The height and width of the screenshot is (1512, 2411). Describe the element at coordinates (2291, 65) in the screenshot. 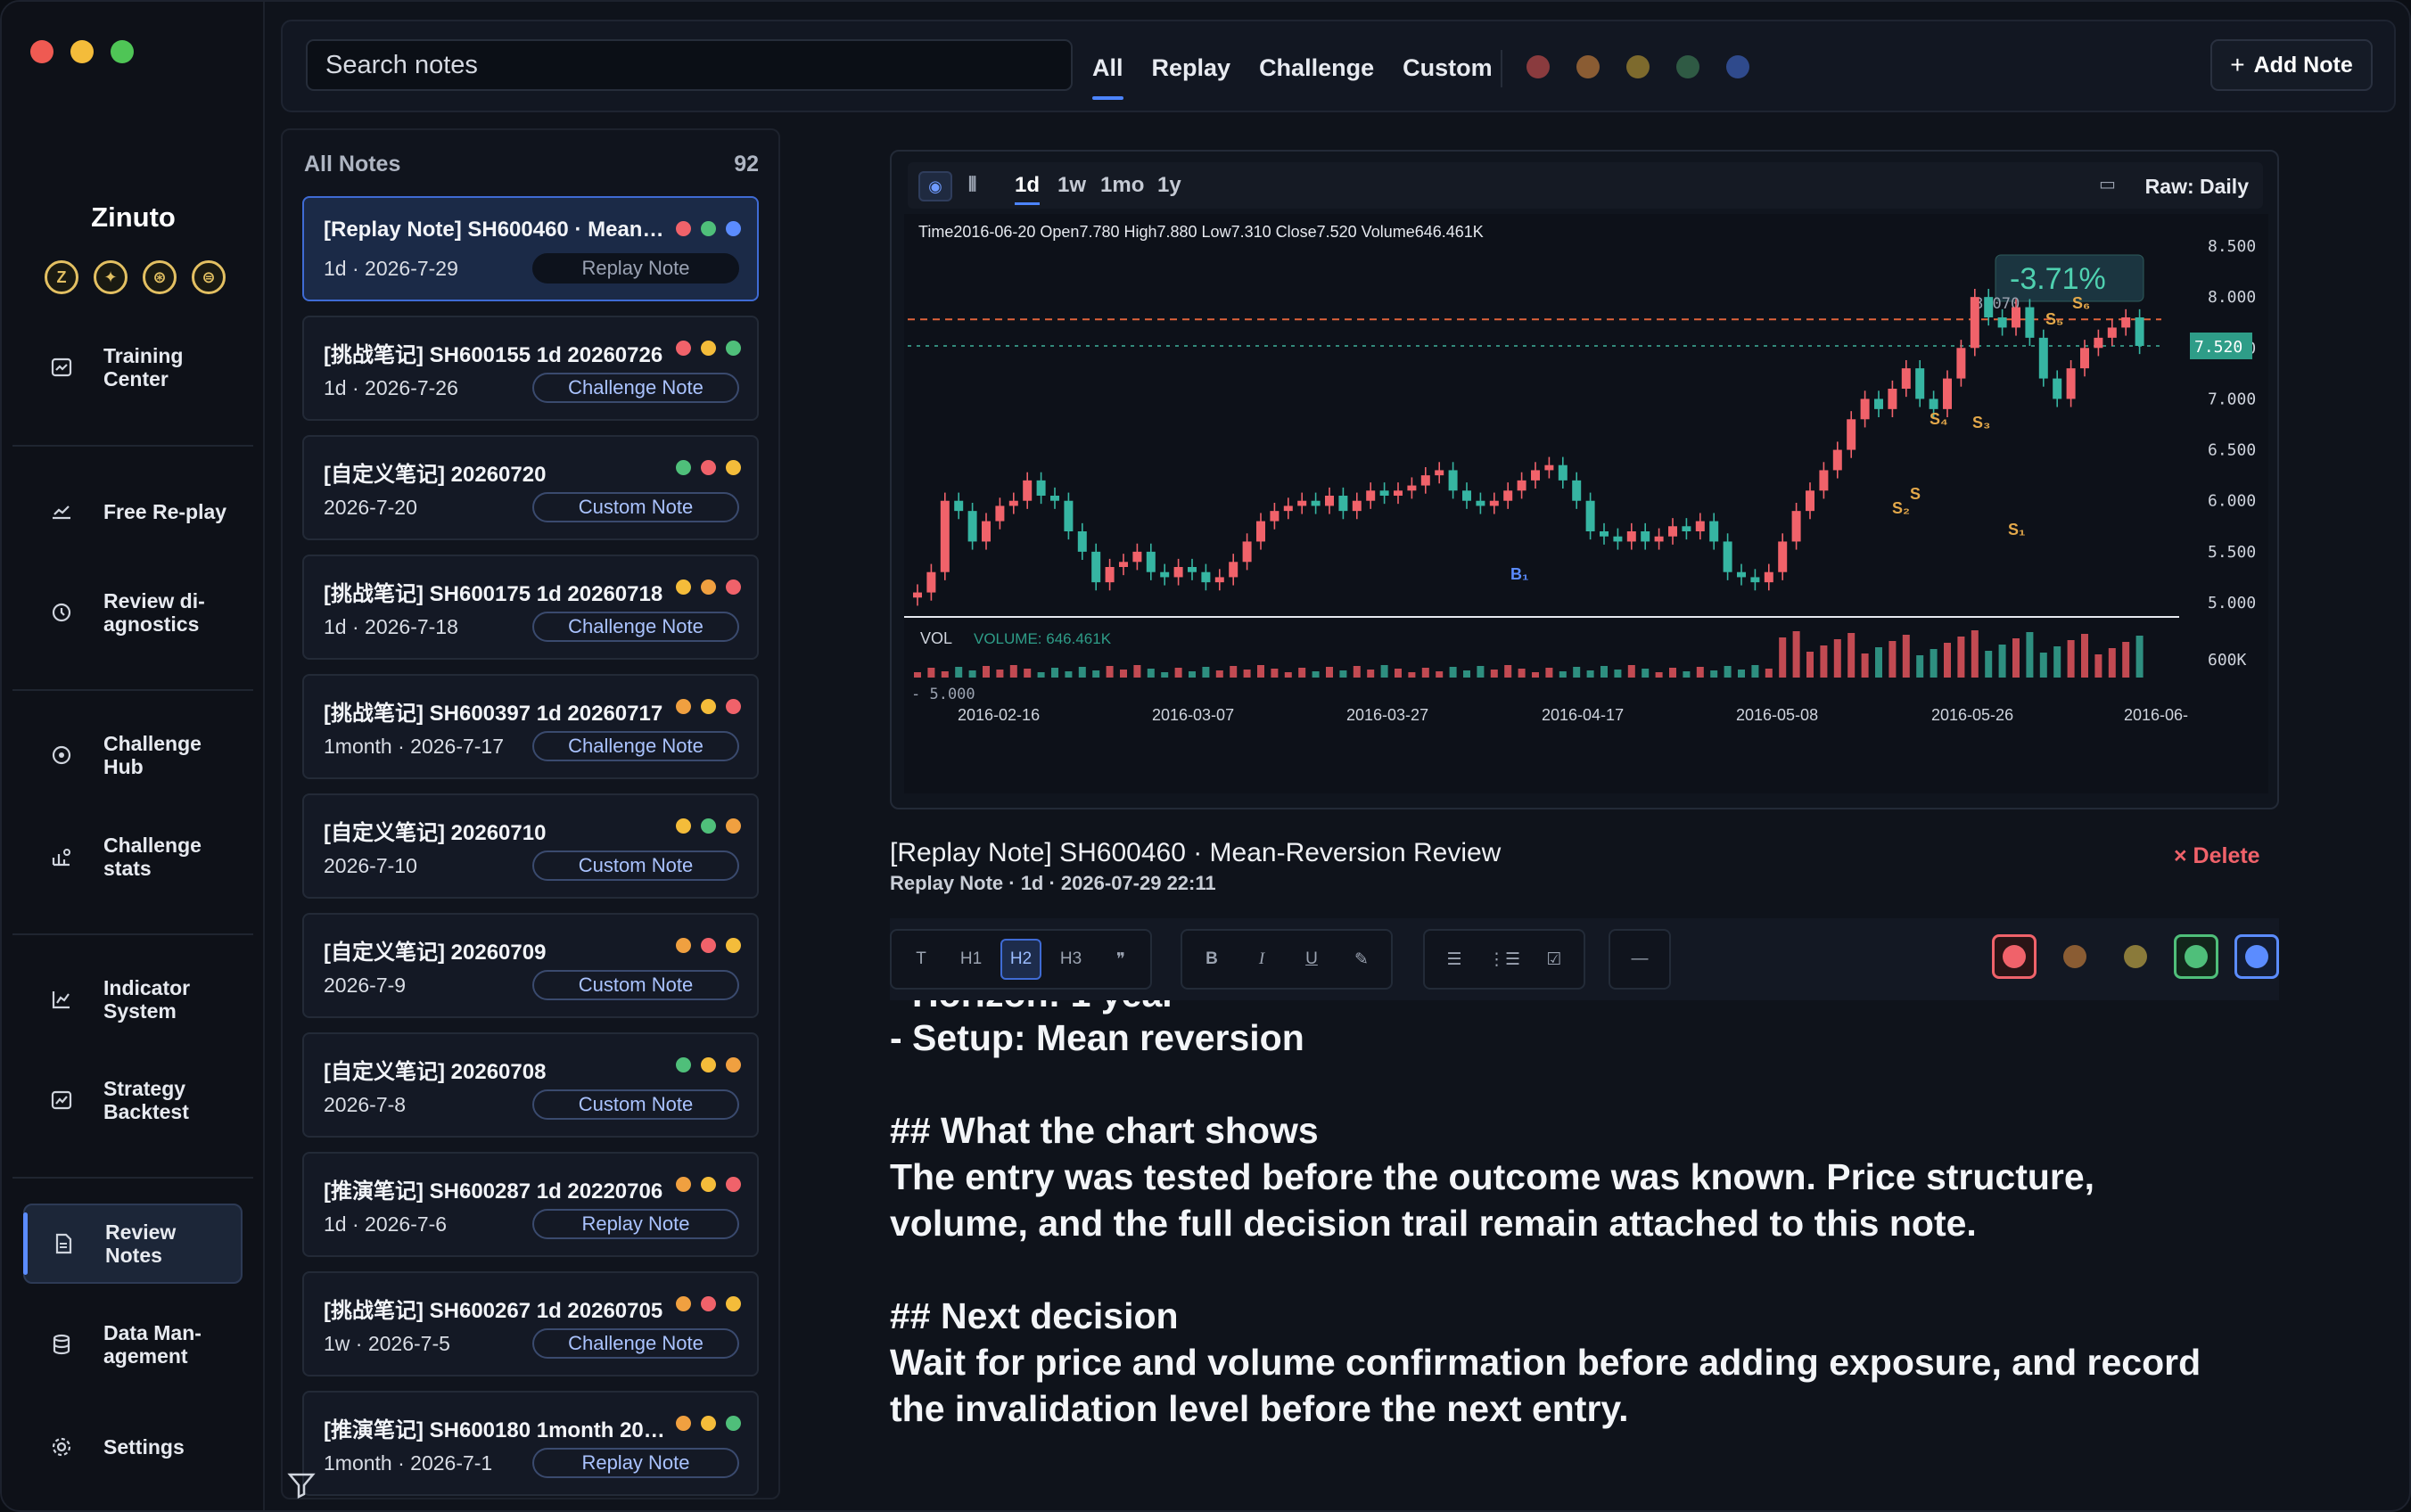

I see `add-note-button: + Add Note` at that location.